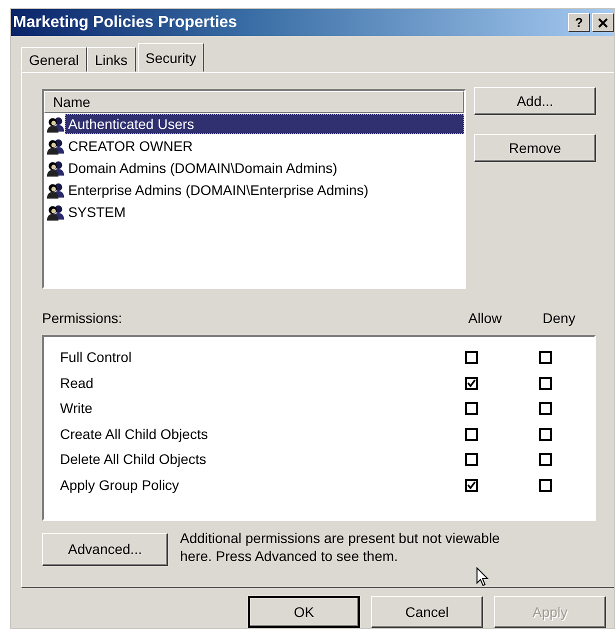  What do you see at coordinates (485, 318) in the screenshot?
I see `column-header: Allow` at bounding box center [485, 318].